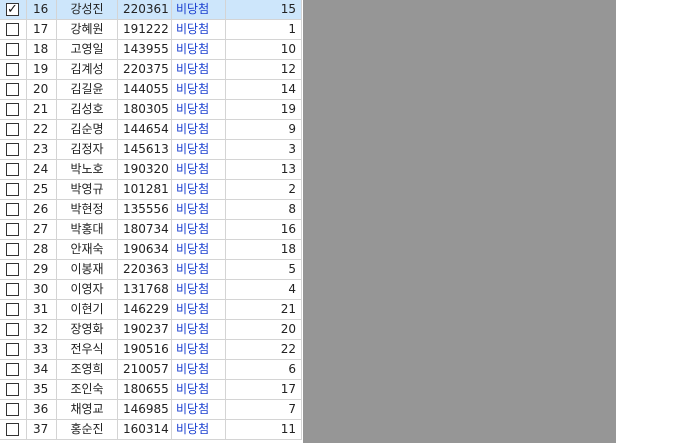  What do you see at coordinates (42, 409) in the screenshot?
I see `row-number: 36` at bounding box center [42, 409].